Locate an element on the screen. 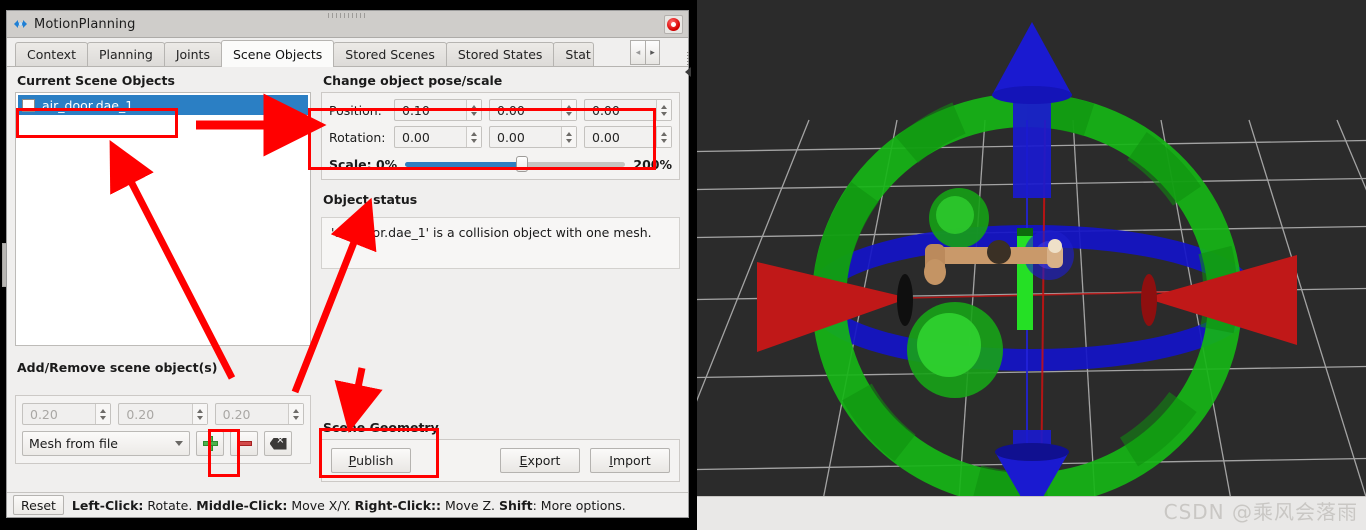 This screenshot has width=1366, height=530. tab-scroll-right-icon: ▸ is located at coordinates (652, 52).